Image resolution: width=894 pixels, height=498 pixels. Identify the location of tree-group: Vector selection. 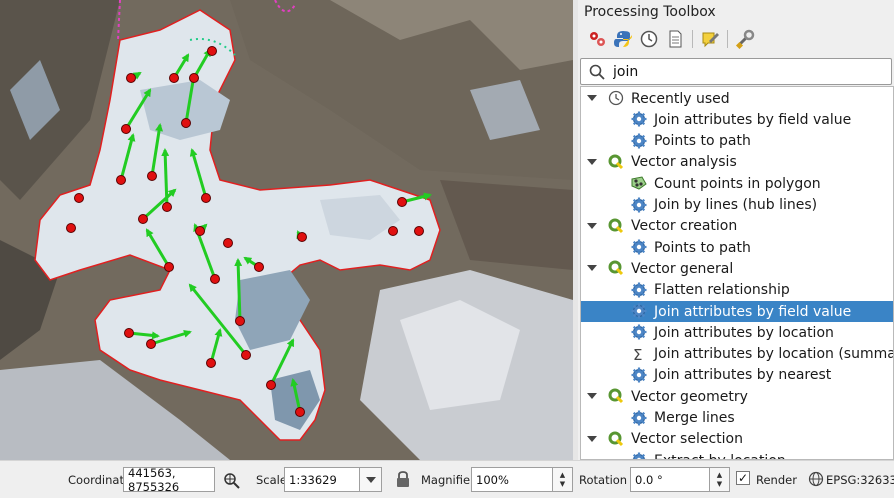
(737, 439).